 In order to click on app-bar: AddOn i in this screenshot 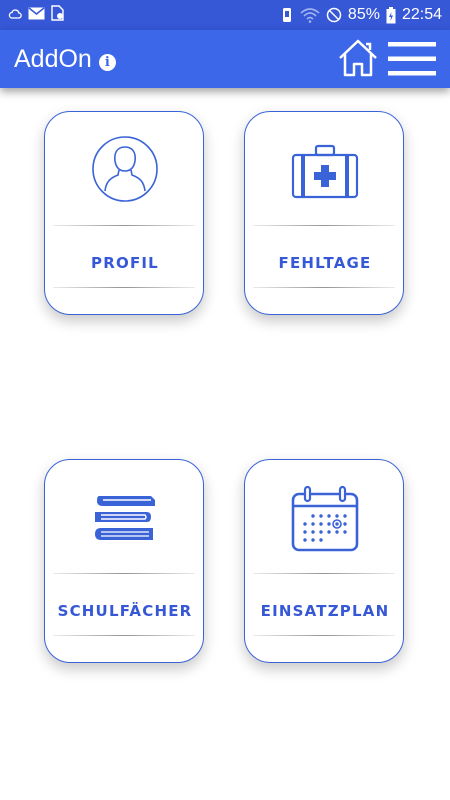, I will do `click(225, 59)`.